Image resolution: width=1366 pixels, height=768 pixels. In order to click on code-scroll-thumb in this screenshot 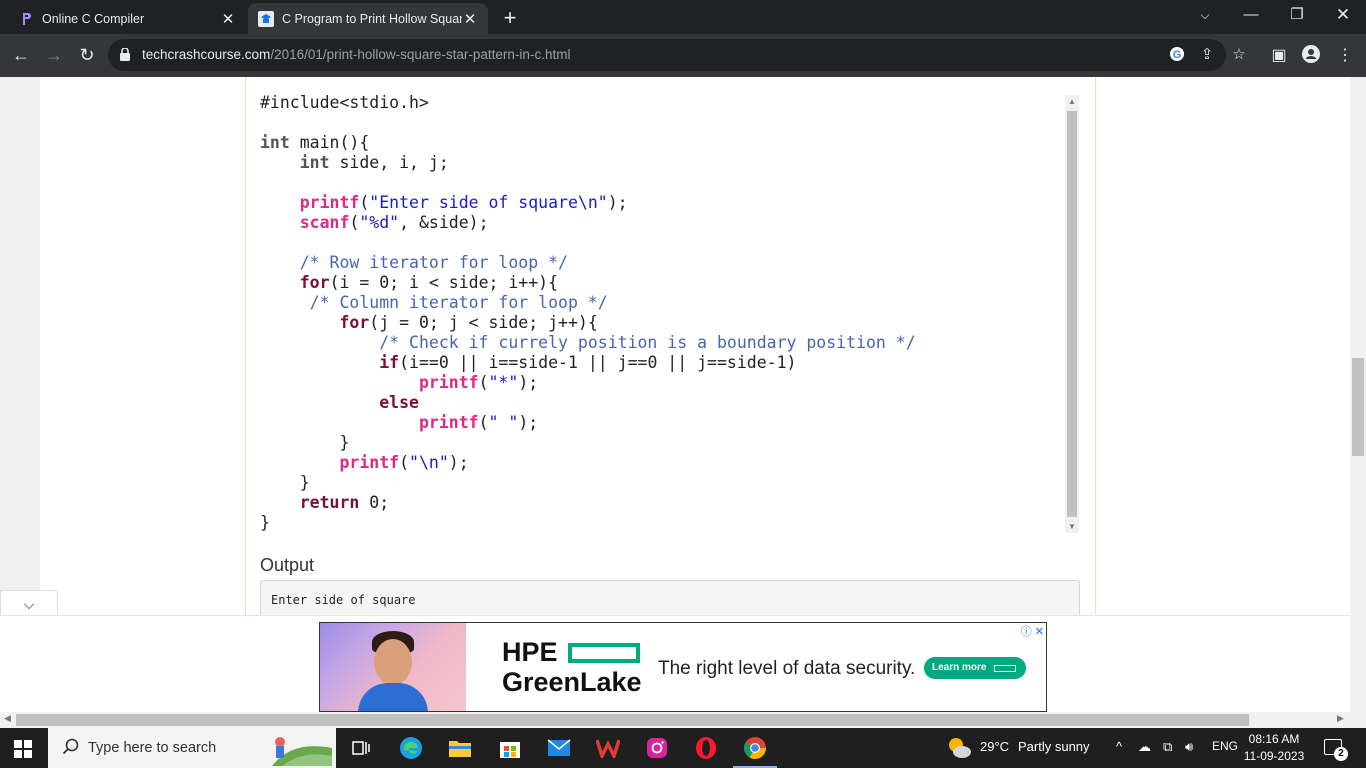, I will do `click(1072, 314)`.